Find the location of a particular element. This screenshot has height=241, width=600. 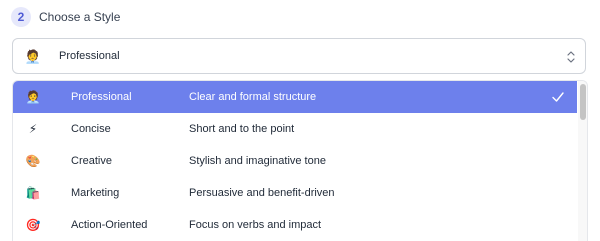

dropdown-scrollbar is located at coordinates (582, 161).